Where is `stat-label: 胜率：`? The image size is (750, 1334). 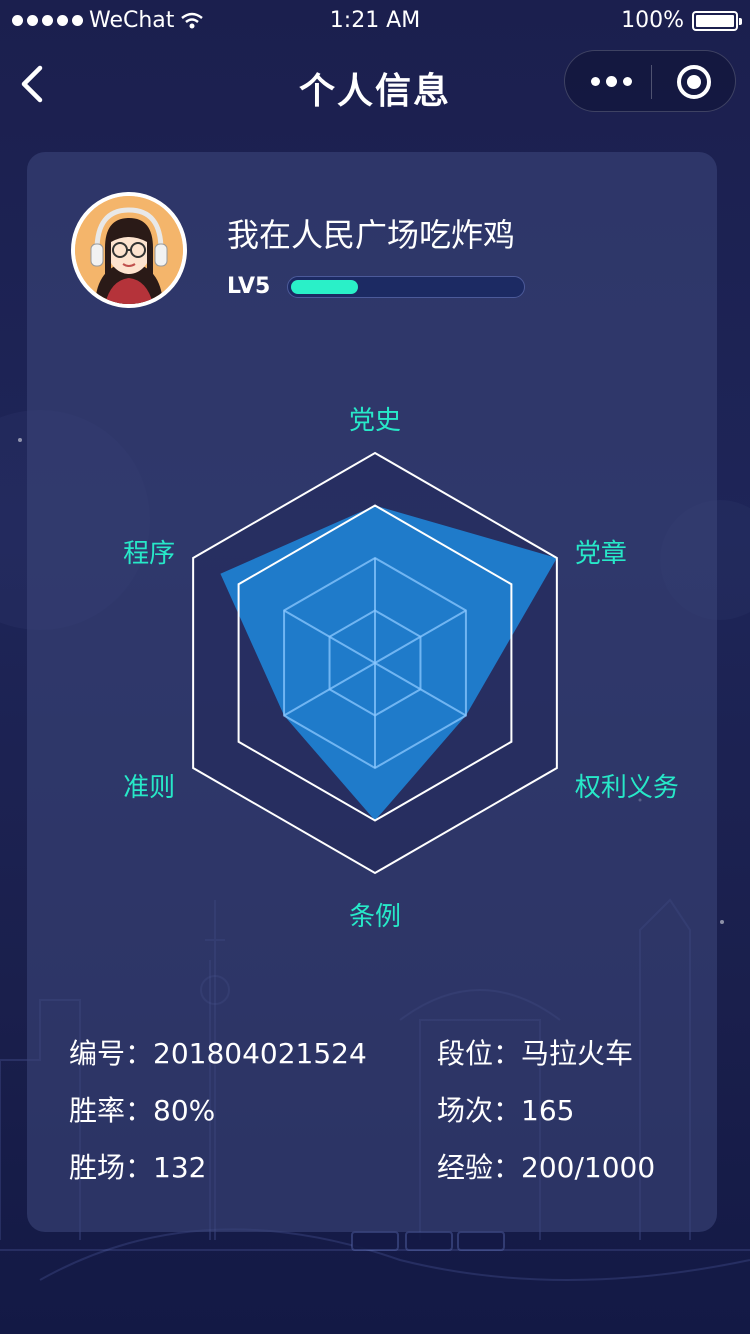
stat-label: 胜率： is located at coordinates (111, 1110).